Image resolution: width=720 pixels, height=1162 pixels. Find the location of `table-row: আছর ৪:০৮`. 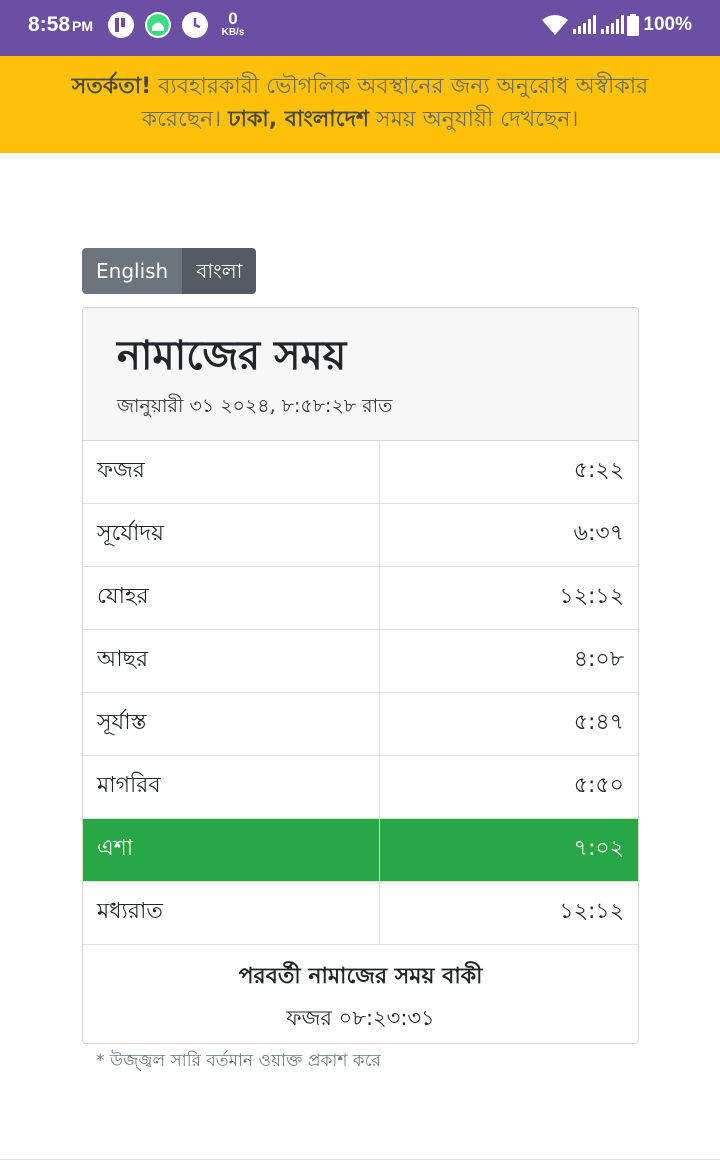

table-row: আছর ৪:০৮ is located at coordinates (360, 661).